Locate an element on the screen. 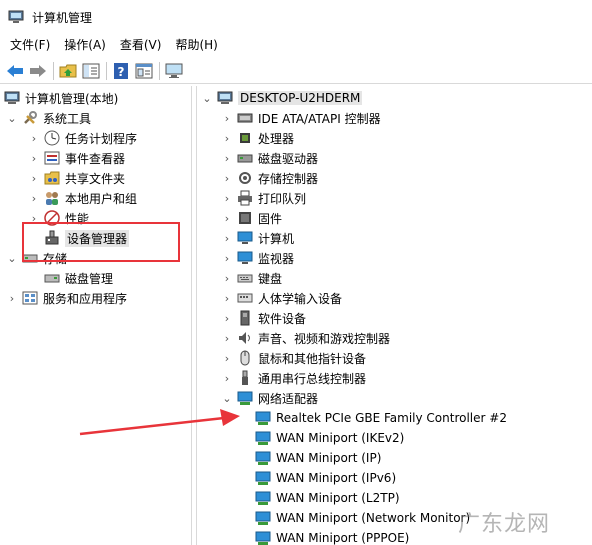  disk-drive-icon is located at coordinates (245, 158).